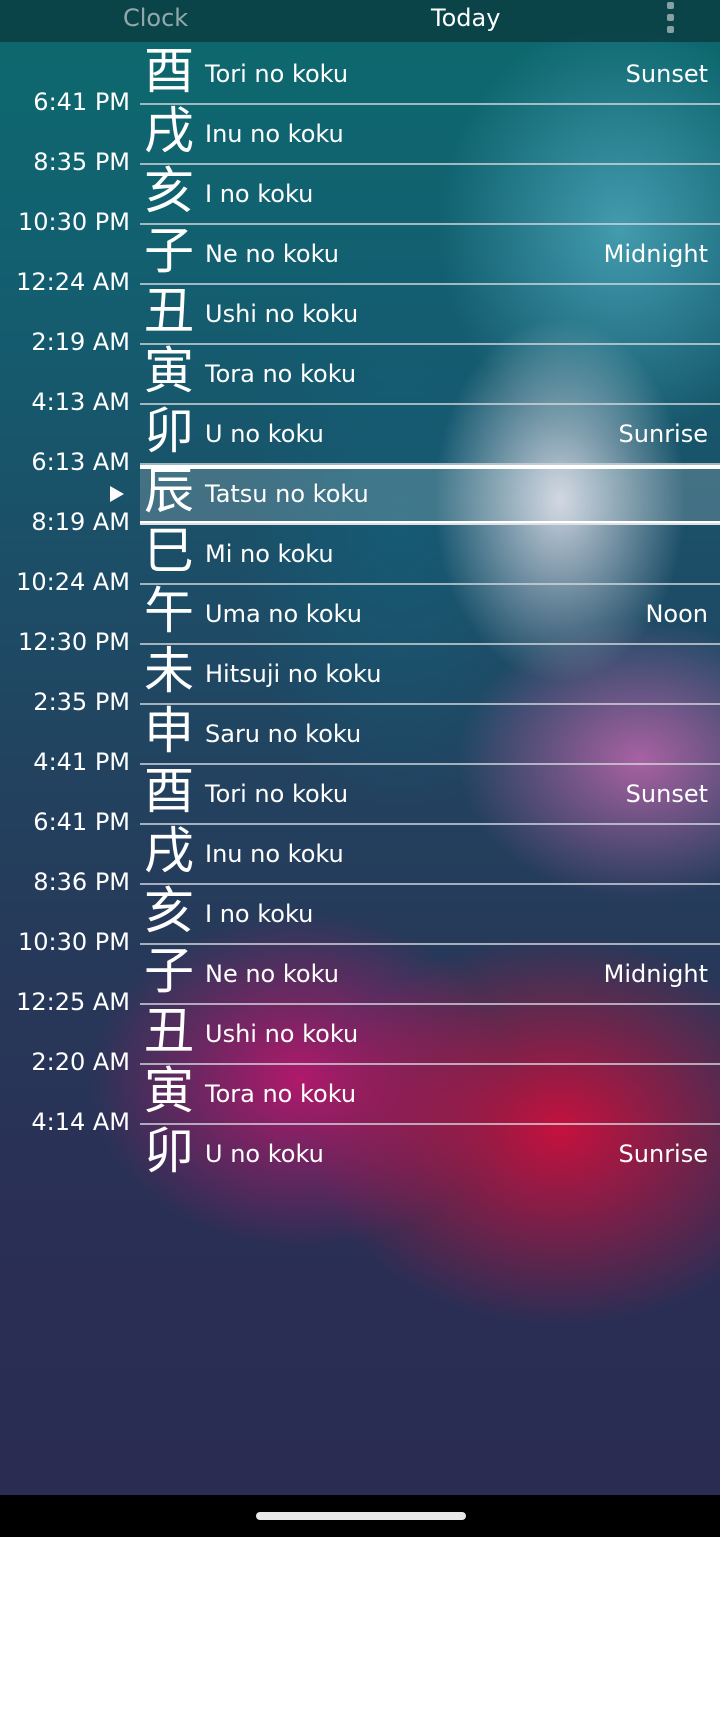 This screenshot has height=1712, width=720. I want to click on kanji-label: 未, so click(169, 671).